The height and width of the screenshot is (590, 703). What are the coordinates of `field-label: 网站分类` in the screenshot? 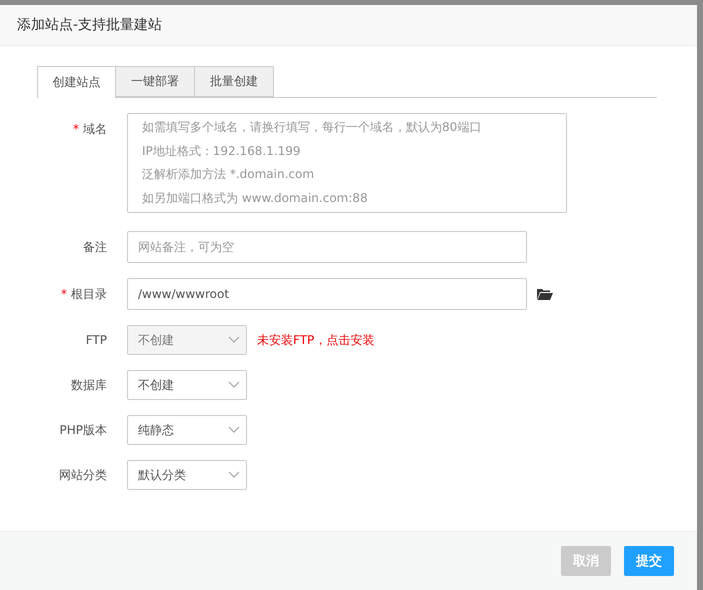 It's located at (83, 475).